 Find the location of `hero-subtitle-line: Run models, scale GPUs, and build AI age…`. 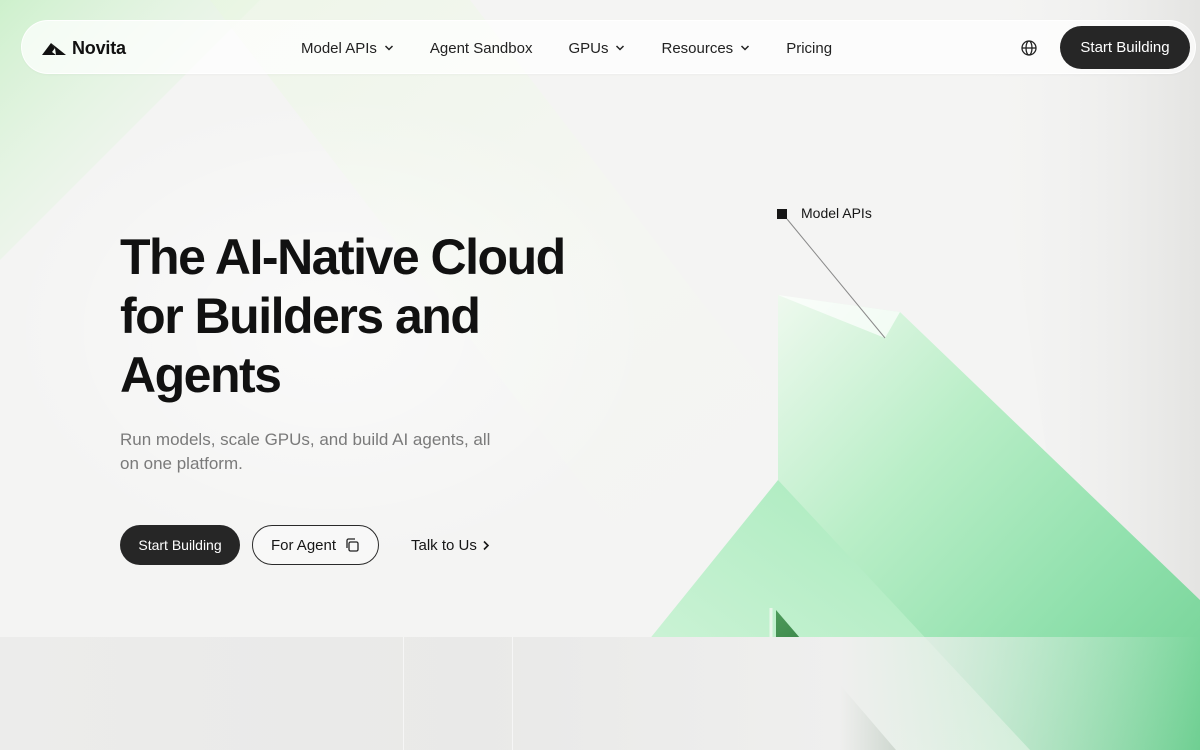

hero-subtitle-line: Run models, scale GPUs, and build AI age… is located at coordinates (305, 439).